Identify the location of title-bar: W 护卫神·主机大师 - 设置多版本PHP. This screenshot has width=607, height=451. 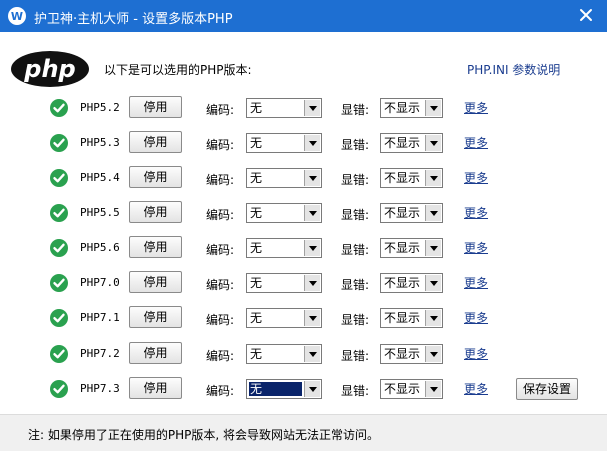
(303, 16).